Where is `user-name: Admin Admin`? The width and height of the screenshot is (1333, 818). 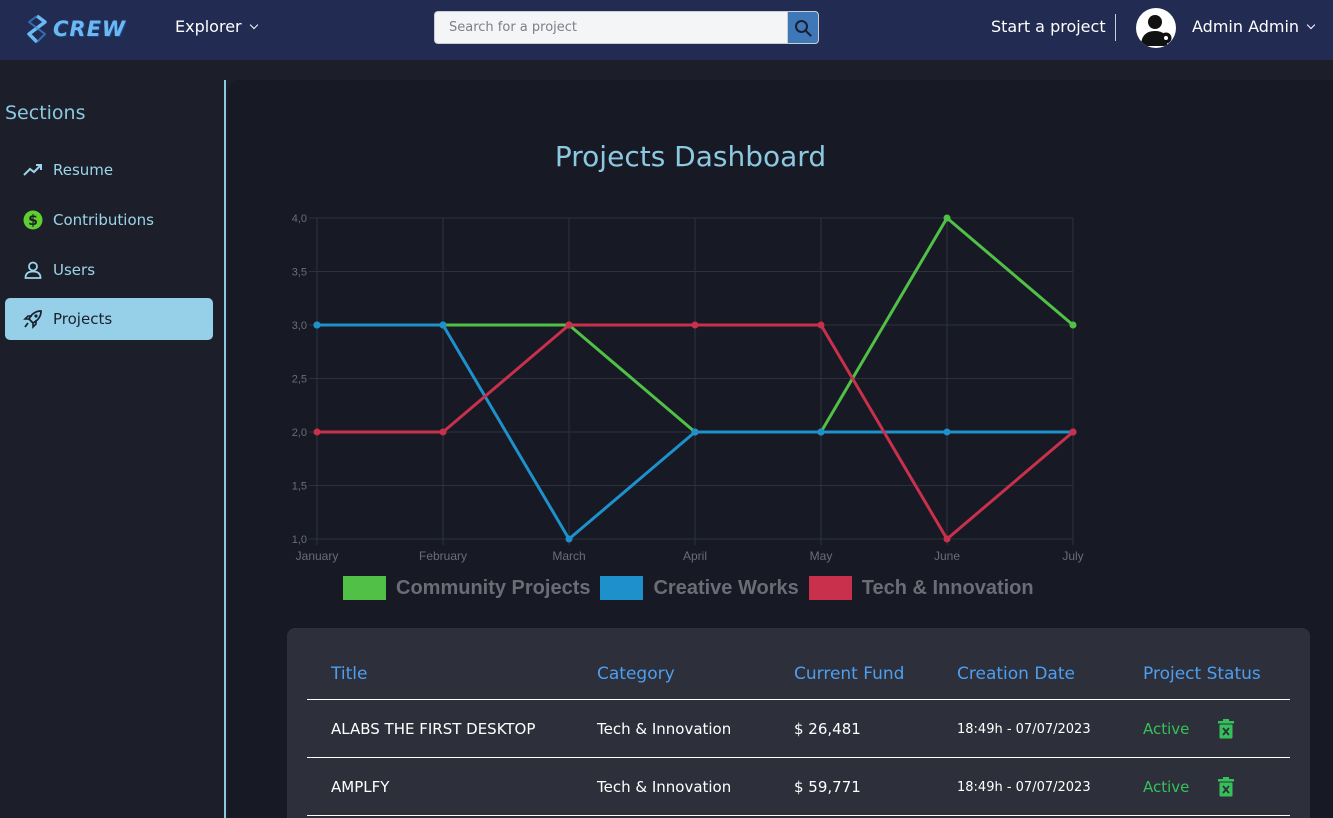 user-name: Admin Admin is located at coordinates (1246, 26).